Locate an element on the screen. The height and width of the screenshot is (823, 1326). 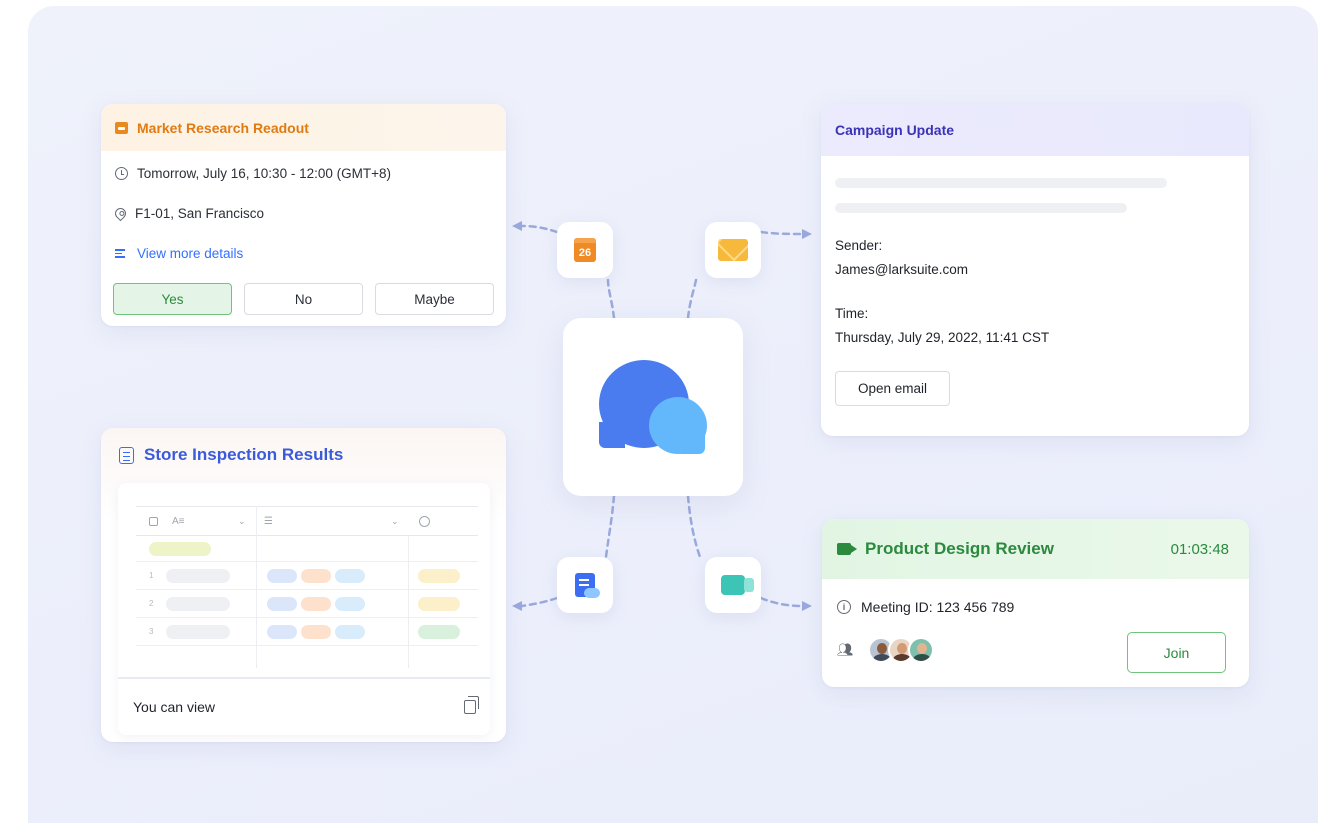
group-row is located at coordinates (307, 549).